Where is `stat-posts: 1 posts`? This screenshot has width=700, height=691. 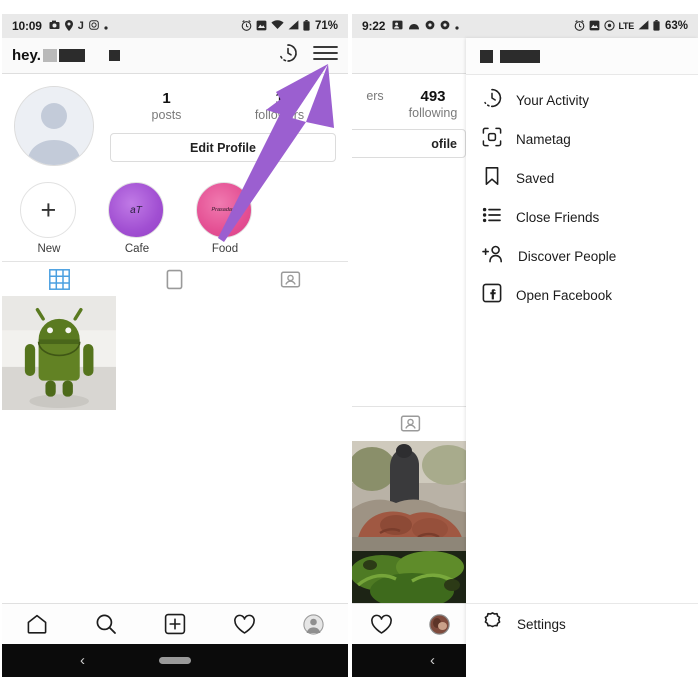 stat-posts: 1 posts is located at coordinates (166, 107).